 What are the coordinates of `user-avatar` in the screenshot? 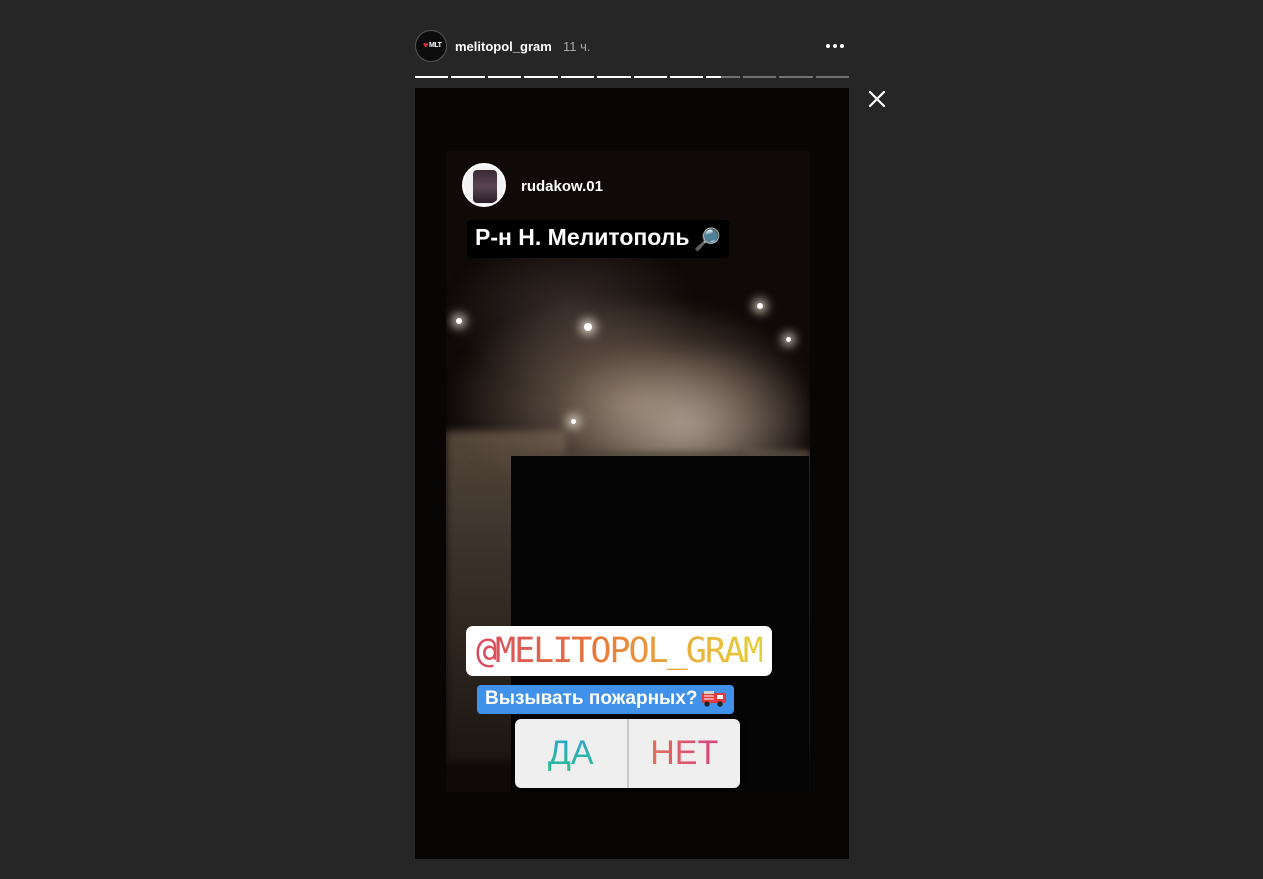 It's located at (485, 186).